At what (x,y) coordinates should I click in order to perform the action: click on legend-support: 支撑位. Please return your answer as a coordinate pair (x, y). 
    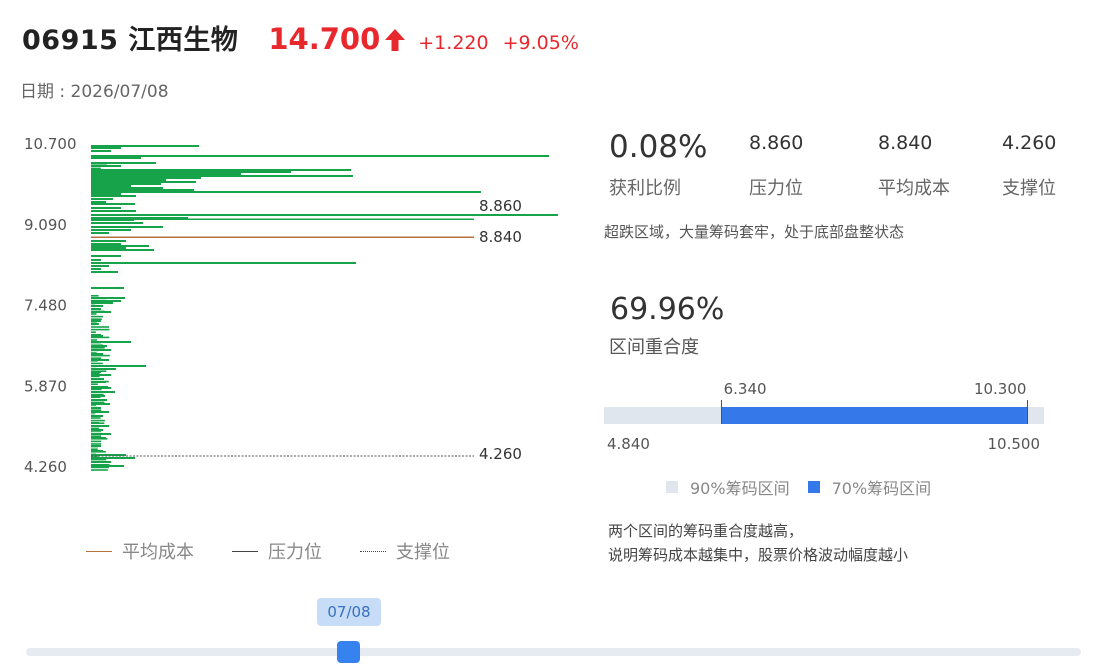
    Looking at the image, I should click on (405, 551).